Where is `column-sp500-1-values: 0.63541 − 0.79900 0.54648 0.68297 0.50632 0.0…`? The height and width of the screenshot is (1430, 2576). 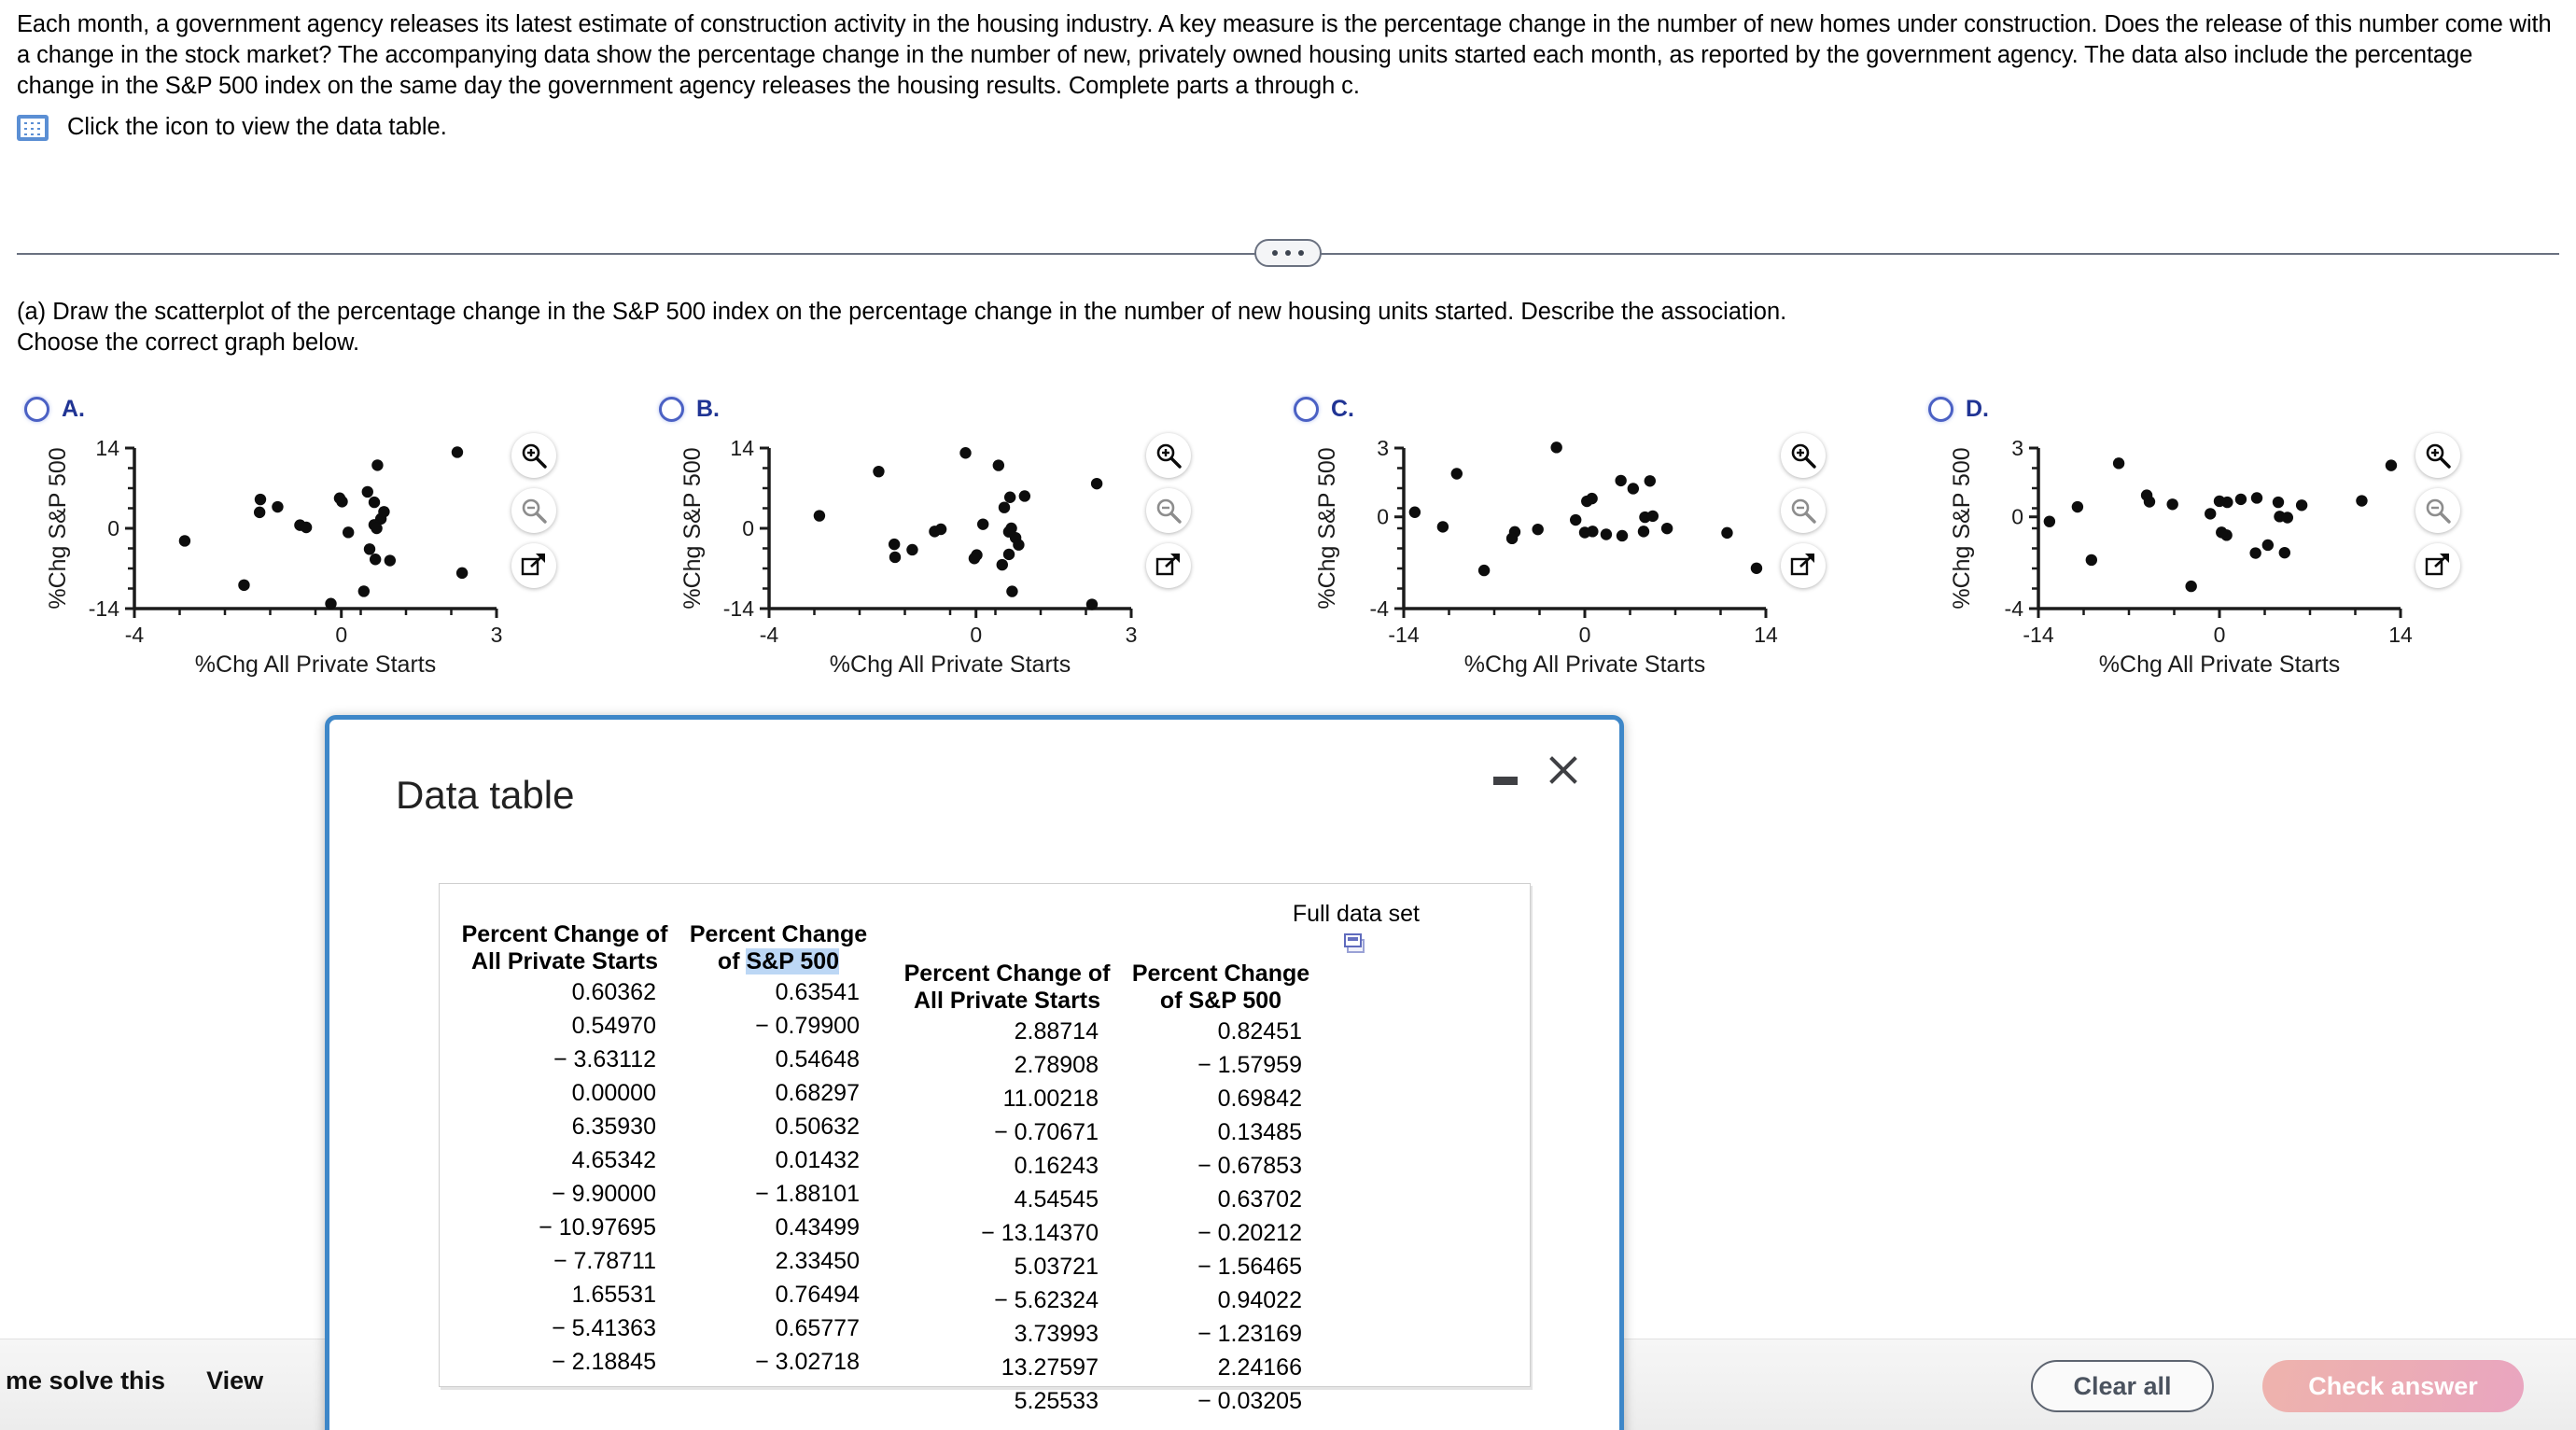
column-sp500-1-values: 0.63541 − 0.79900 0.54648 0.68297 0.50632 0.0… is located at coordinates (778, 1177).